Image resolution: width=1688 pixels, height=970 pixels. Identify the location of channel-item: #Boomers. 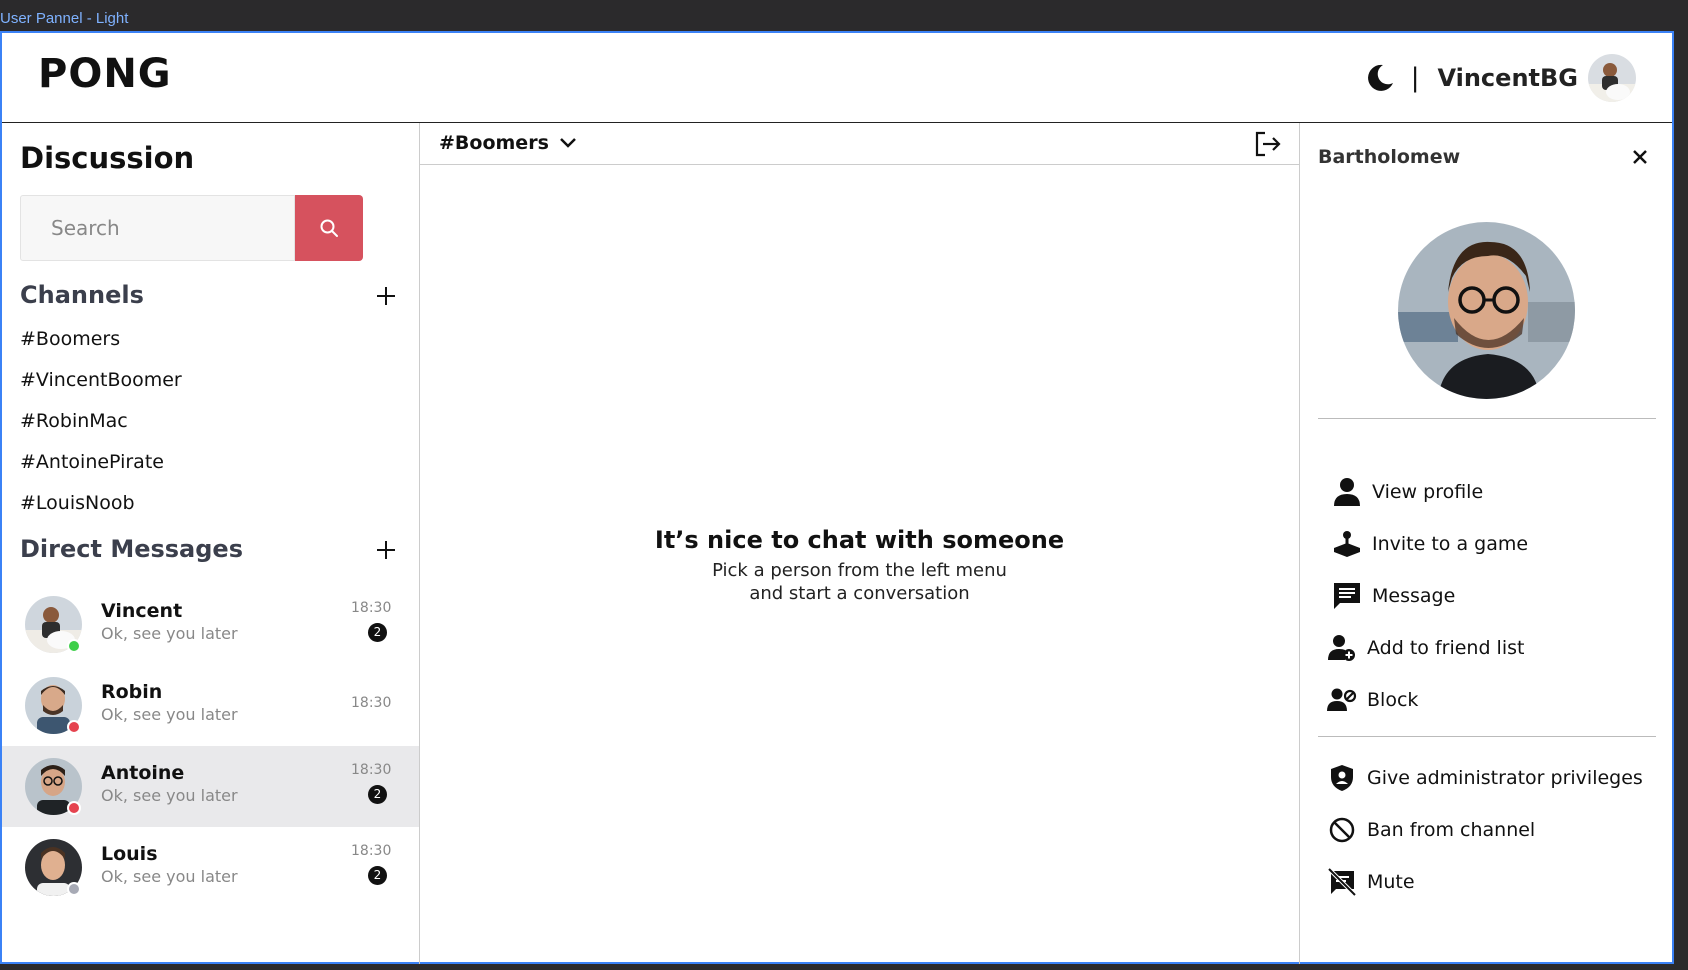
(70, 339).